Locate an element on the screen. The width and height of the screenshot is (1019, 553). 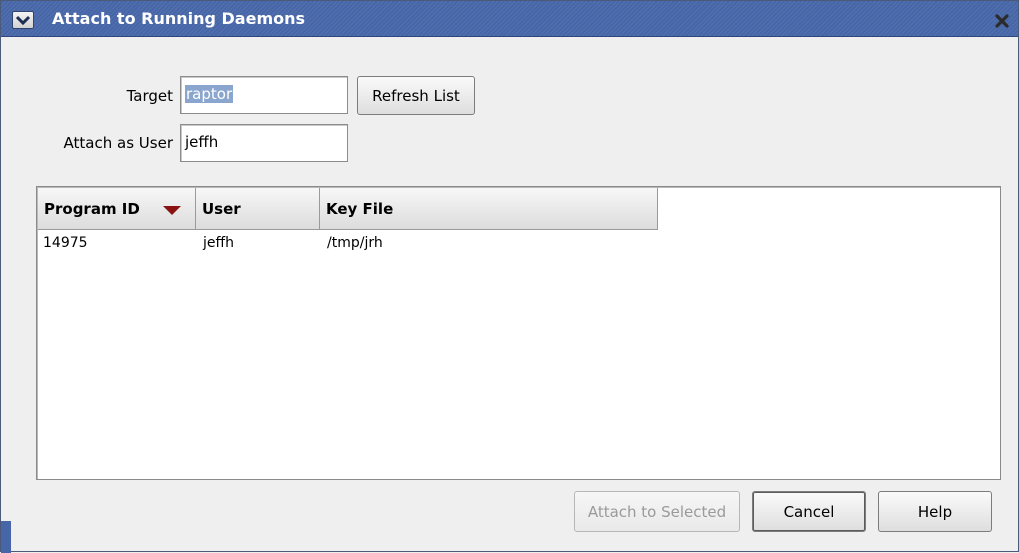
column-header-key-file: Key File is located at coordinates (489, 209).